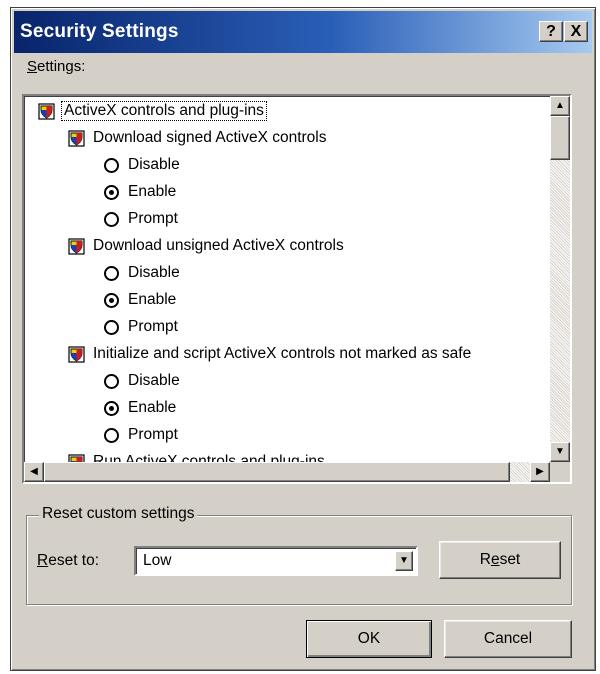 This screenshot has height=674, width=600. I want to click on scroll-down-button: ▼, so click(560, 452).